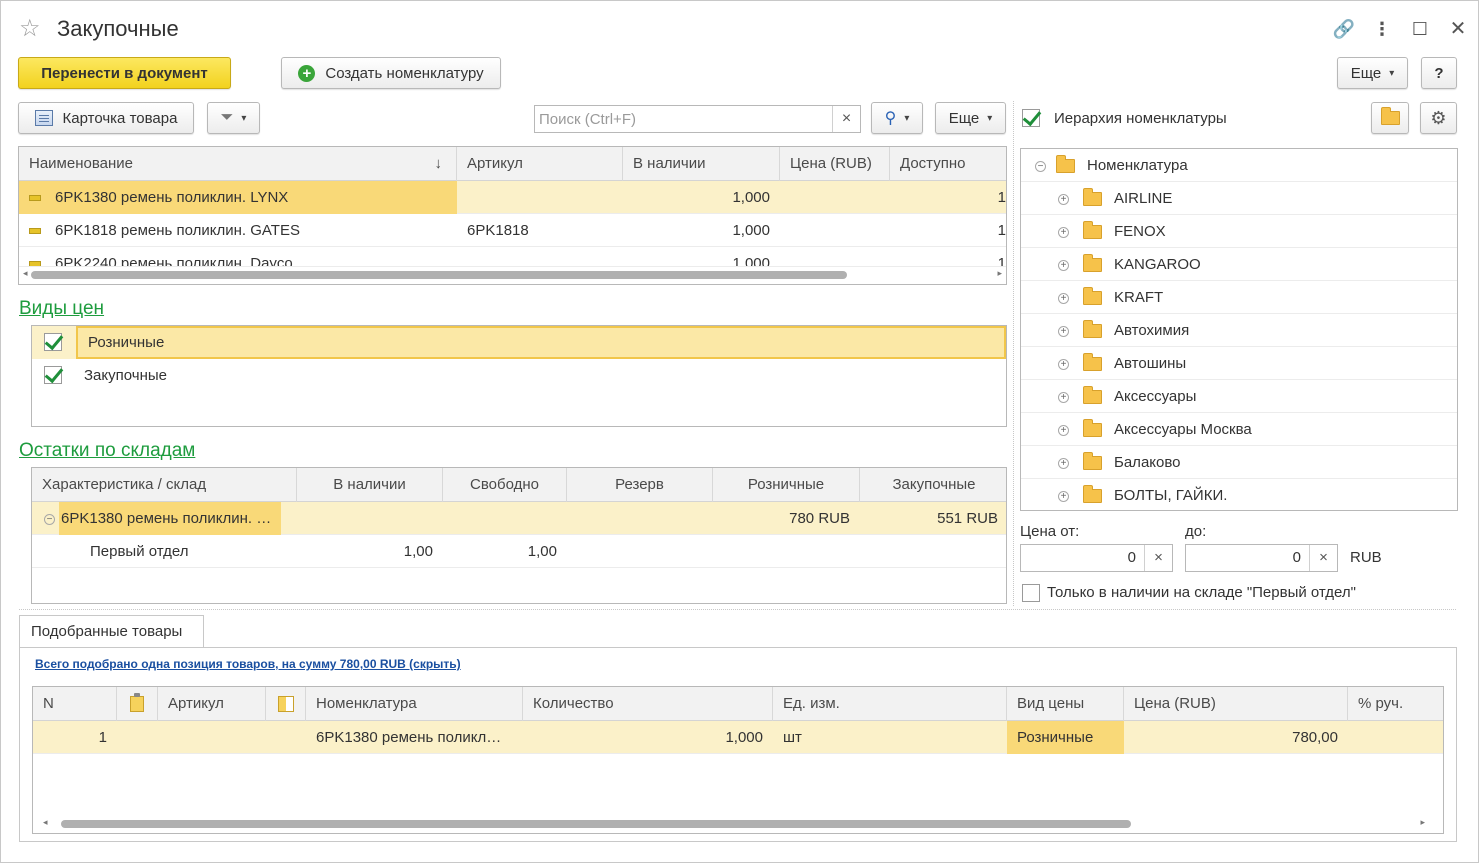 Image resolution: width=1479 pixels, height=863 pixels. What do you see at coordinates (1013, 353) in the screenshot?
I see `panel-divider` at bounding box center [1013, 353].